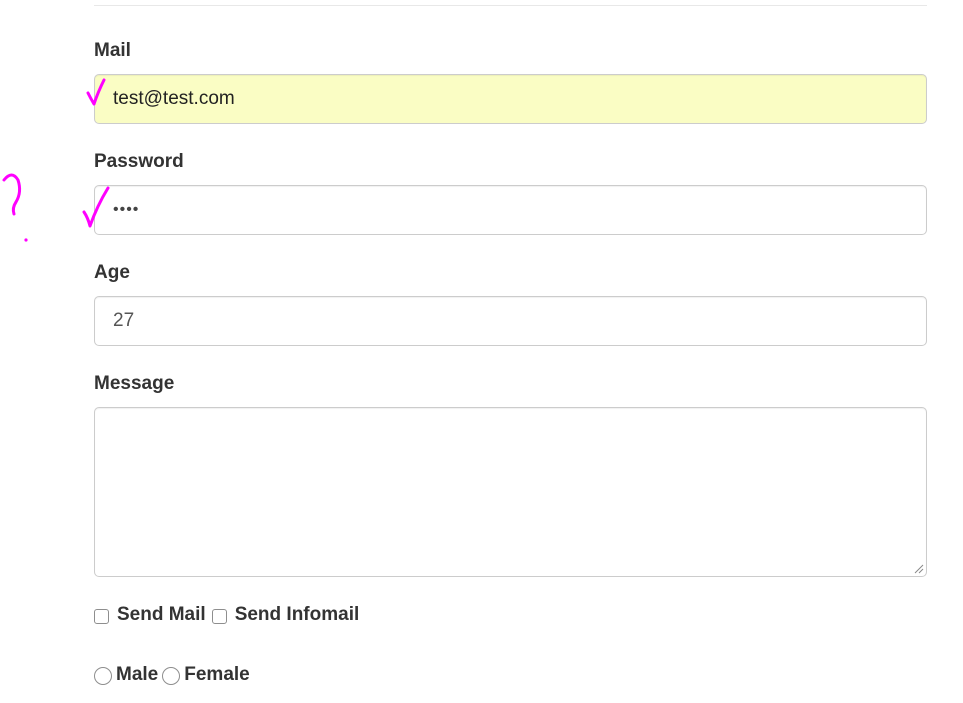 This screenshot has width=963, height=703. Describe the element at coordinates (12, 194) in the screenshot. I see `question-mark-icon` at that location.